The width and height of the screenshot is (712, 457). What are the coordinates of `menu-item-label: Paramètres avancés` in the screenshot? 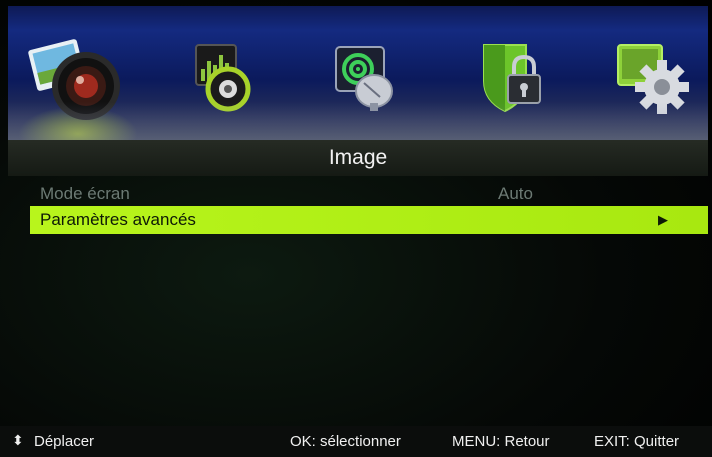 It's located at (118, 219).